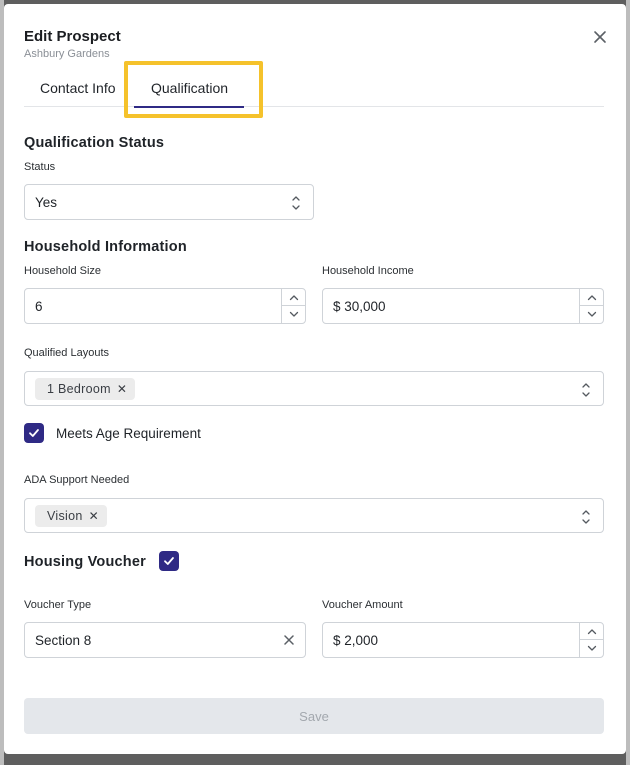  I want to click on age-requirement-checkbox, so click(34, 433).